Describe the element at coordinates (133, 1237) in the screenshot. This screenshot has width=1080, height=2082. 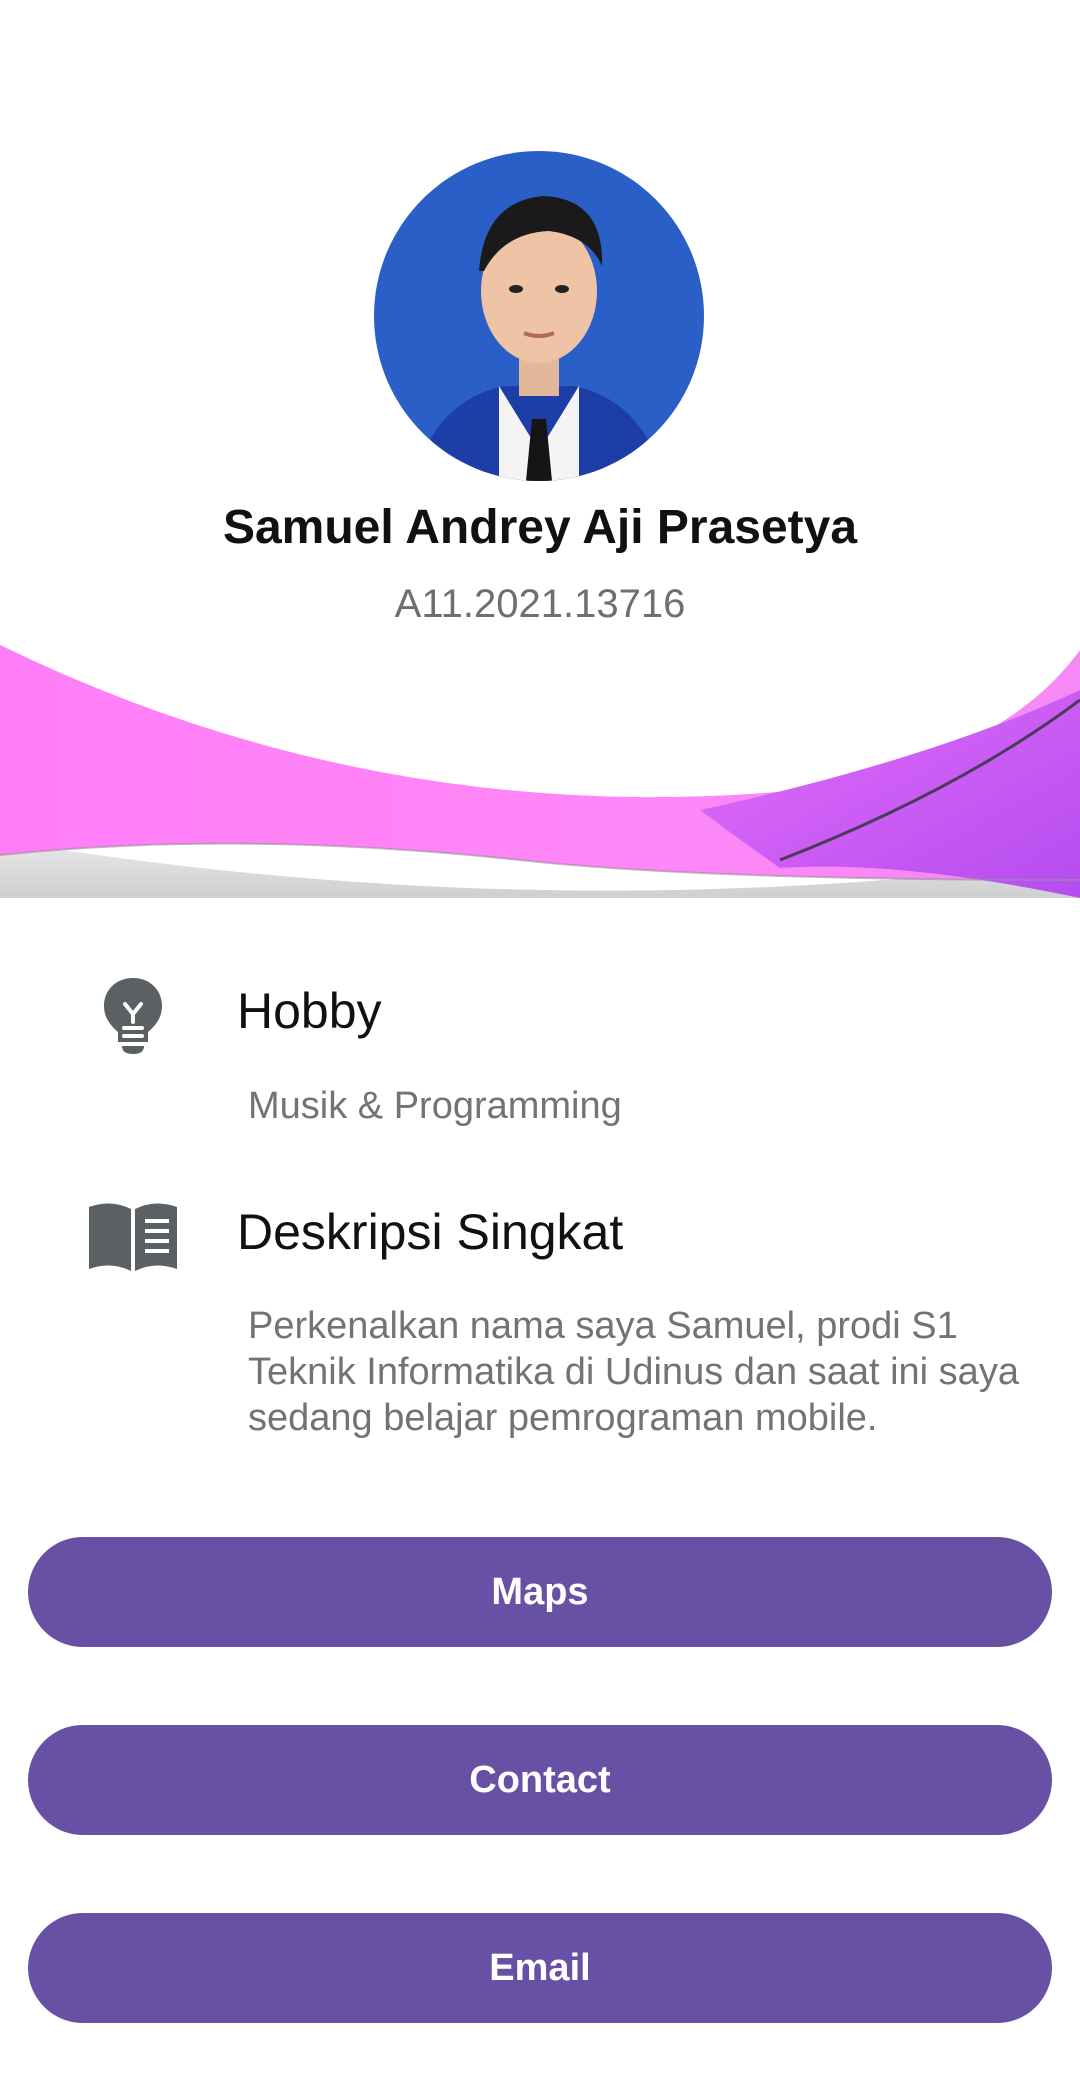
I see `book-icon` at that location.